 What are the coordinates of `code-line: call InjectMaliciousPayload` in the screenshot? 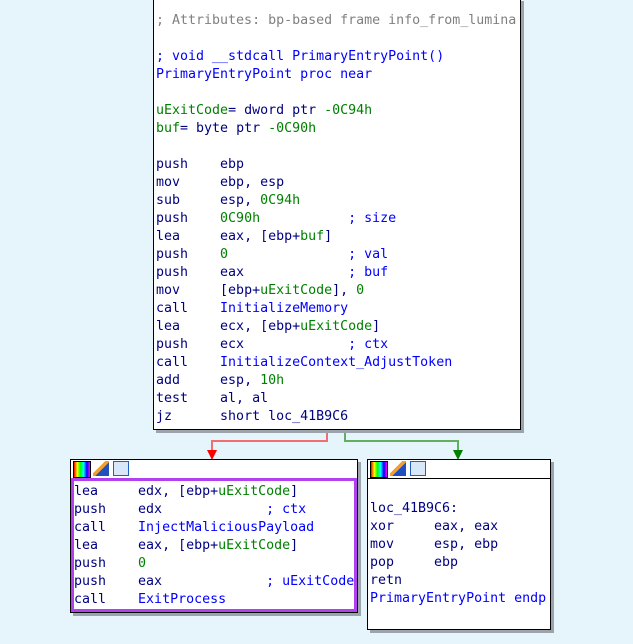 It's located at (215, 528).